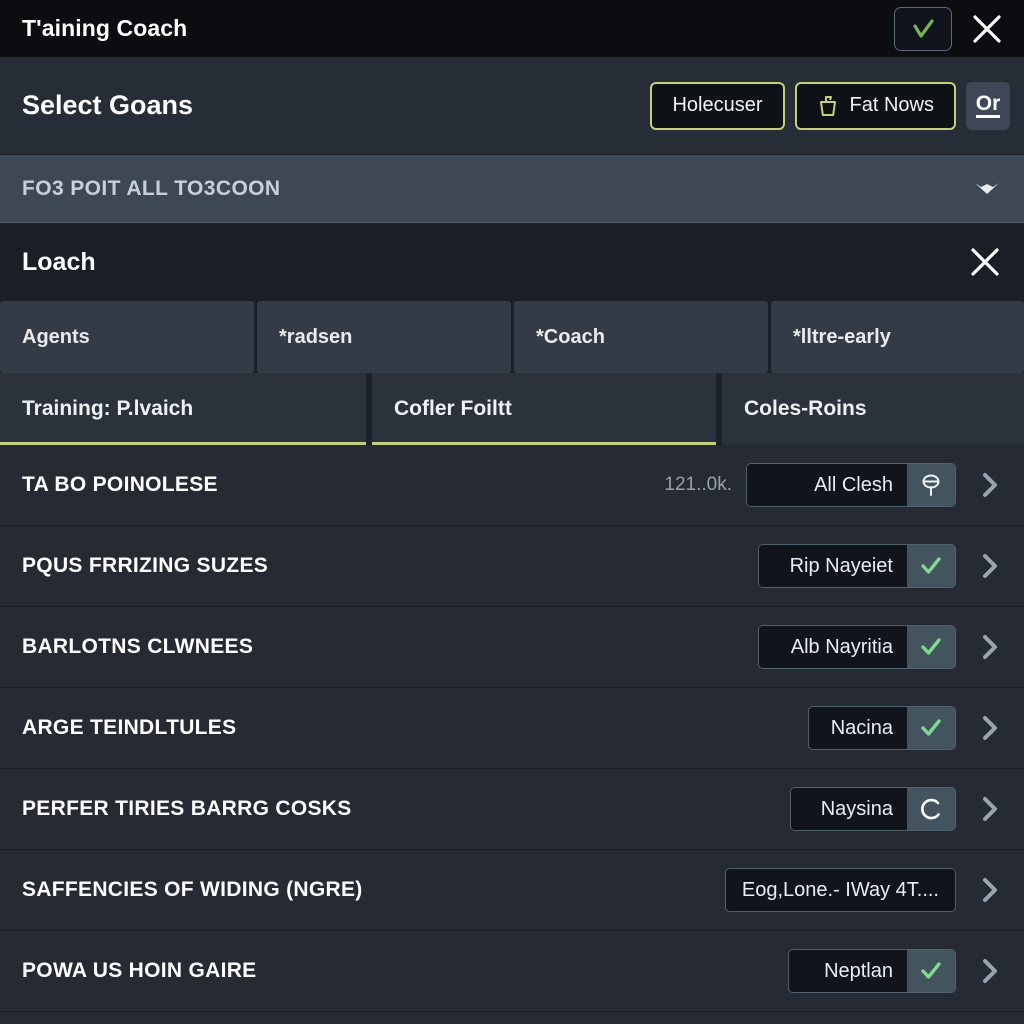 The width and height of the screenshot is (1024, 1024). What do you see at coordinates (512, 647) in the screenshot?
I see `table-row: BARLOTNS CLWNEES Alb Nayritia` at bounding box center [512, 647].